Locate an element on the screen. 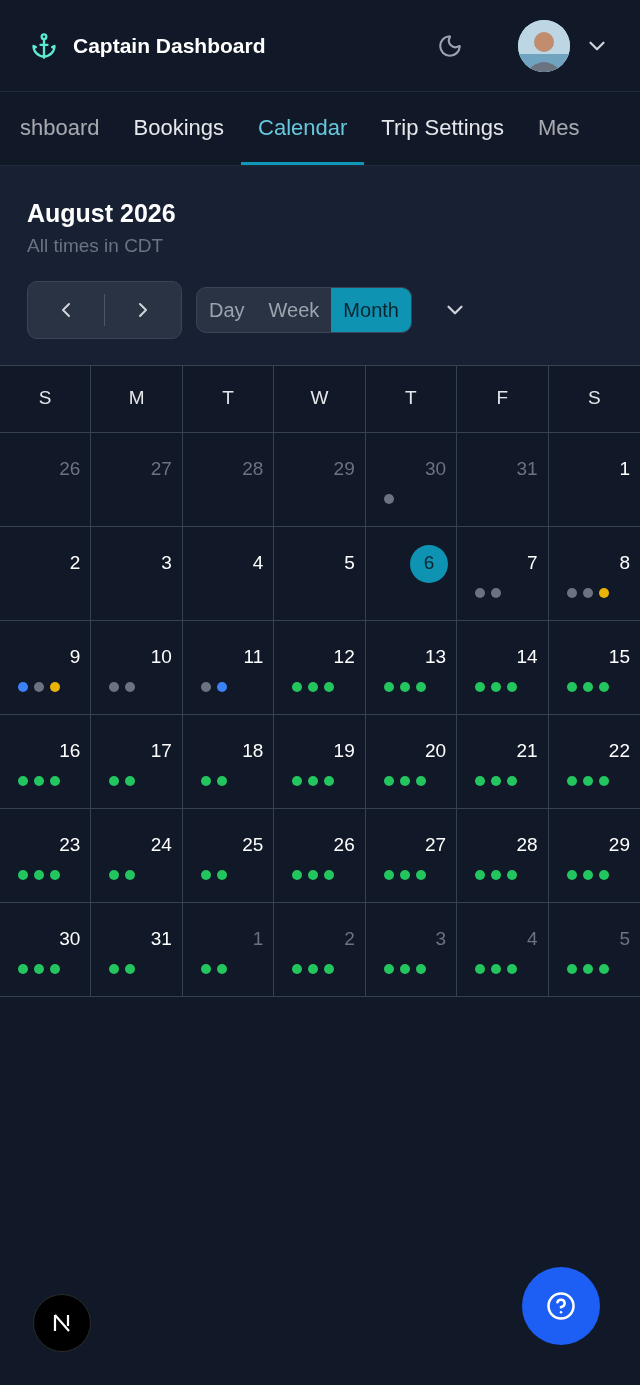 This screenshot has width=640, height=1385. weekday-header: M is located at coordinates (137, 398).